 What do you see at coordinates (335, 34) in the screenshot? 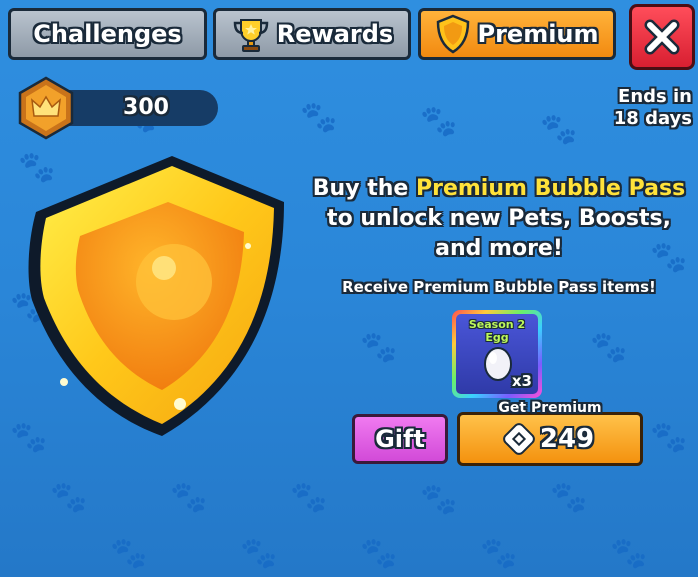
I see `tab-rewards-label: Rewards` at bounding box center [335, 34].